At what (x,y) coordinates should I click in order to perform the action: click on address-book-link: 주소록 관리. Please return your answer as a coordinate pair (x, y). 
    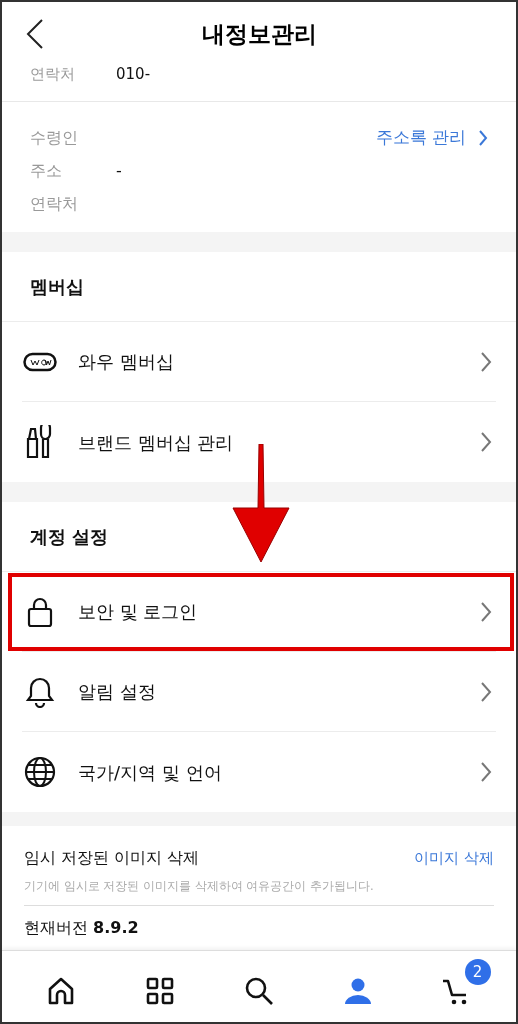
    Looking at the image, I should click on (431, 137).